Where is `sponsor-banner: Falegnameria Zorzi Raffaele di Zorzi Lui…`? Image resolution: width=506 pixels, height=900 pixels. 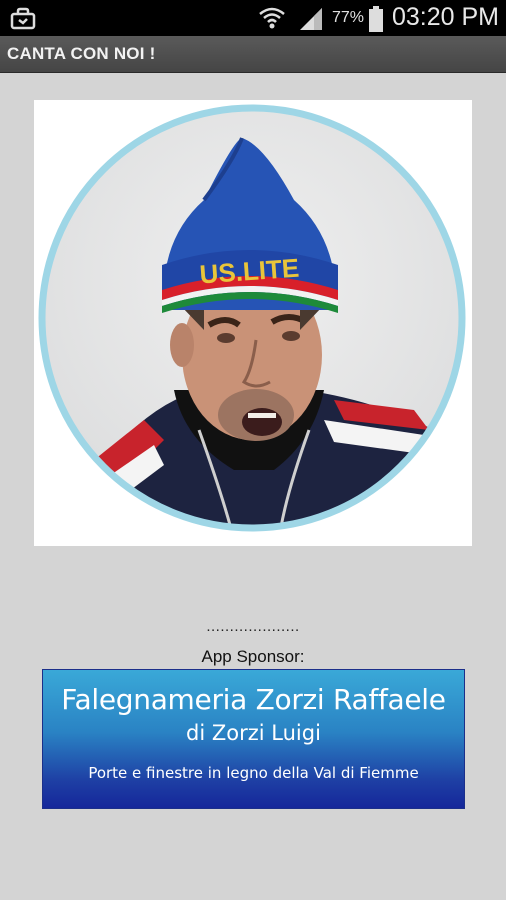 sponsor-banner: Falegnameria Zorzi Raffaele di Zorzi Lui… is located at coordinates (253, 739).